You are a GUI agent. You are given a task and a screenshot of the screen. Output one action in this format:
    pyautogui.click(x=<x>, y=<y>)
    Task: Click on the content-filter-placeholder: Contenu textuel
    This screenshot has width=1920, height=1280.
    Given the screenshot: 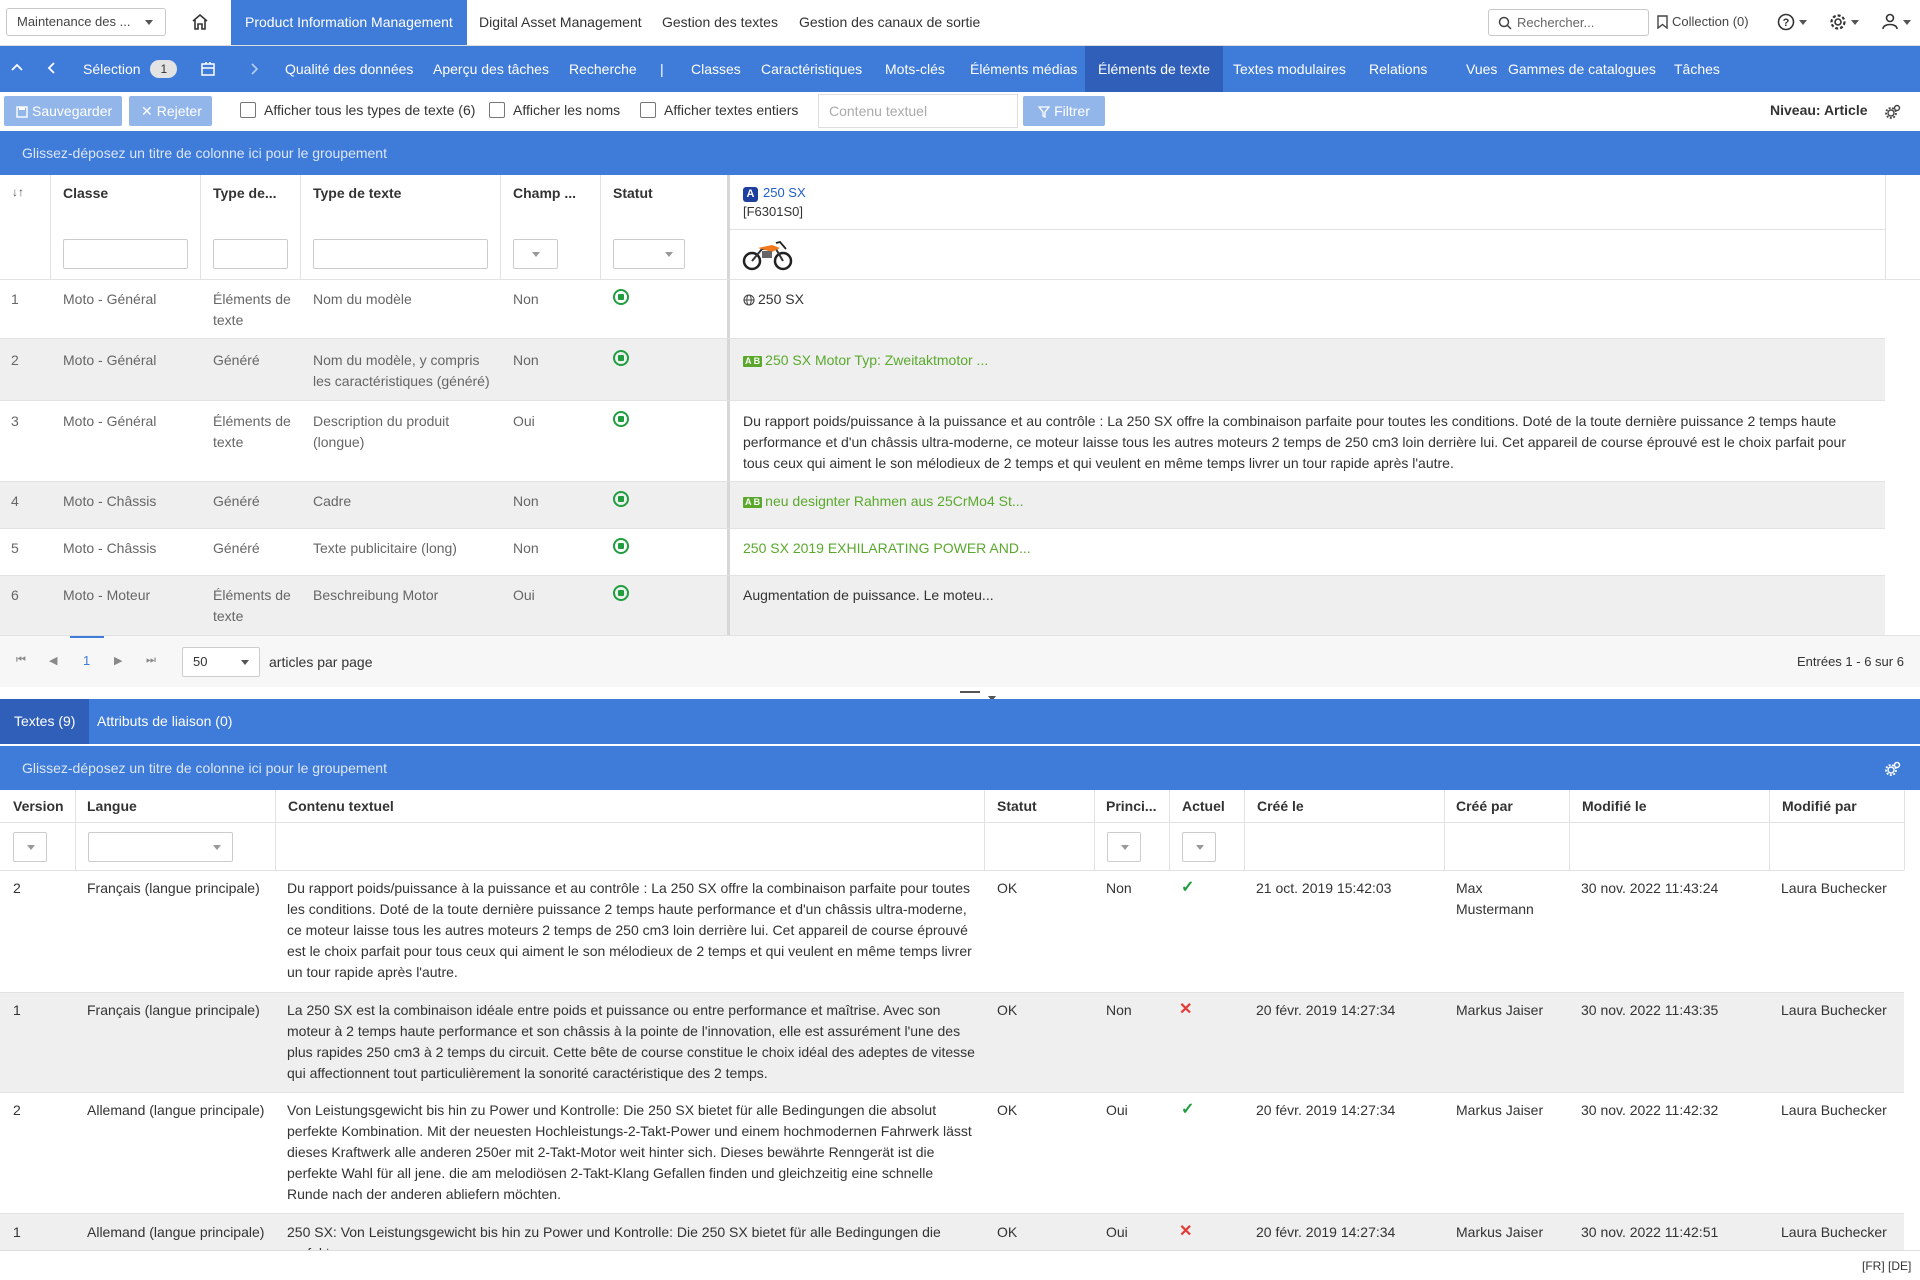 What is the action you would take?
    pyautogui.click(x=878, y=111)
    